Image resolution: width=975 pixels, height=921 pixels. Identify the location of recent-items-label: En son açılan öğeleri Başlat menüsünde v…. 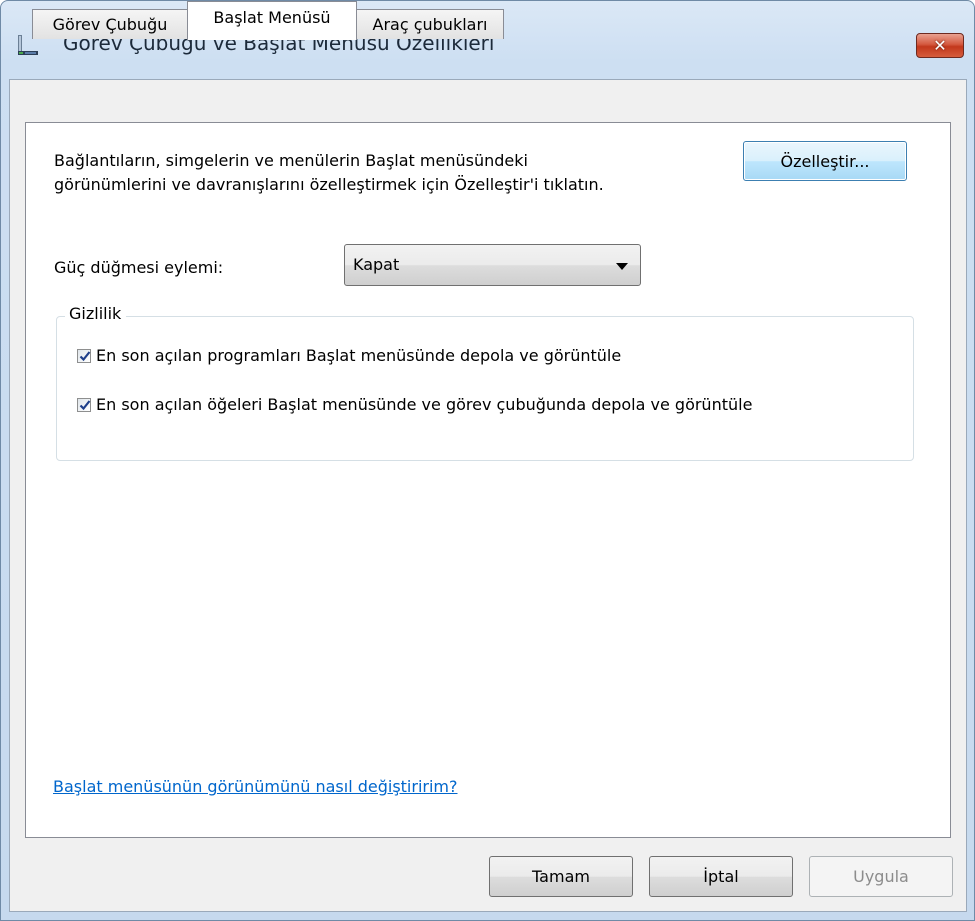
(424, 404).